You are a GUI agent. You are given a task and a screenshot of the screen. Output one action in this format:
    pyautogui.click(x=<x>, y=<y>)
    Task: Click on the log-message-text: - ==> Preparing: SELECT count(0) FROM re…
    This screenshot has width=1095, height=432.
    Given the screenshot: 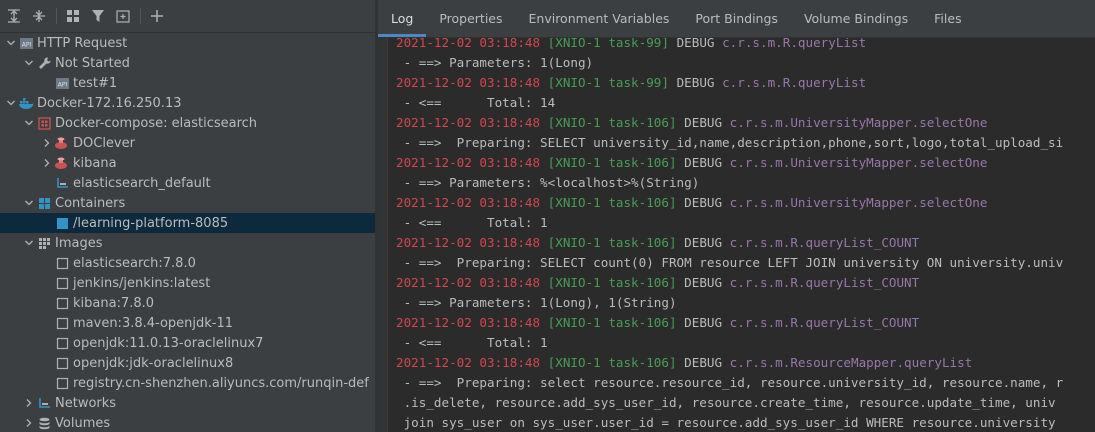 What is the action you would take?
    pyautogui.click(x=730, y=262)
    